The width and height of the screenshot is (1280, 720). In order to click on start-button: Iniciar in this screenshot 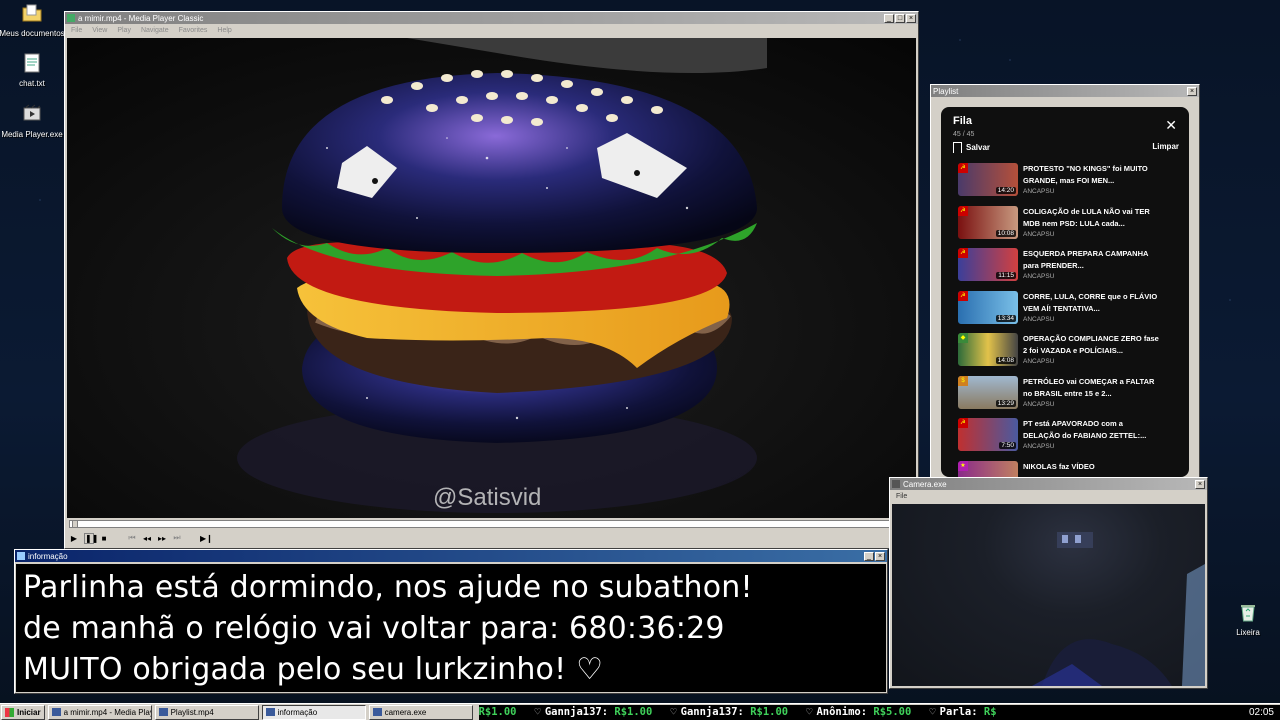, I will do `click(23, 712)`.